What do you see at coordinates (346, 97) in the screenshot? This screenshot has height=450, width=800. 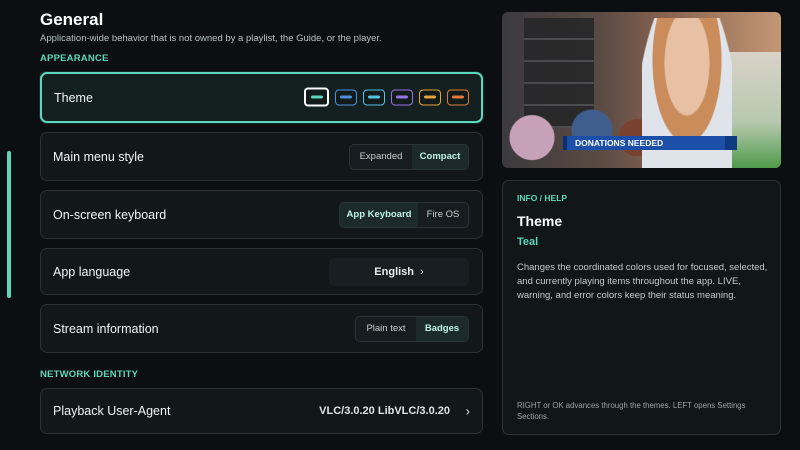 I see `theme-swatch-blue` at bounding box center [346, 97].